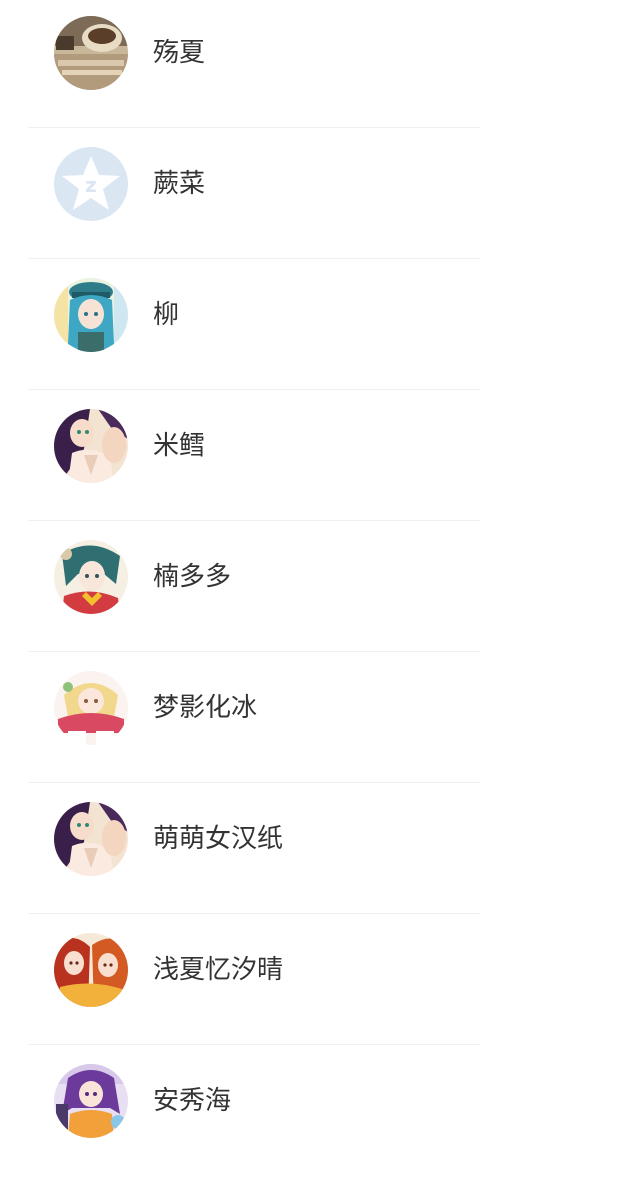 The width and height of the screenshot is (640, 1179). Describe the element at coordinates (218, 970) in the screenshot. I see `contact-name: 浅夏忆汐晴` at that location.